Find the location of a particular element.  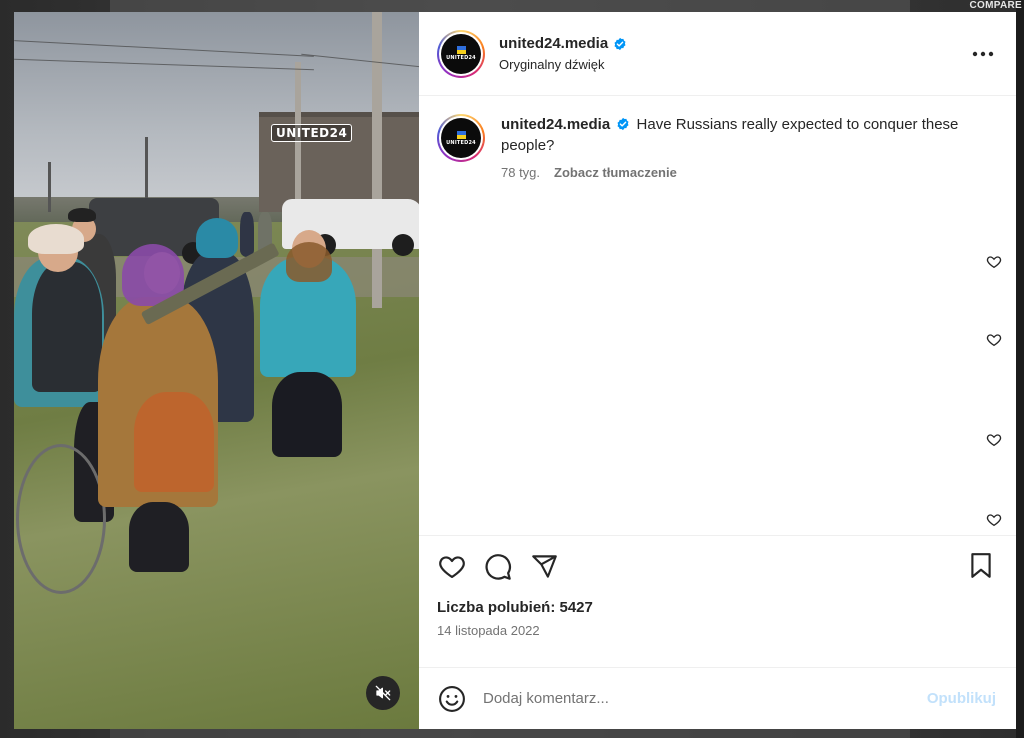

background-feed-strip is located at coordinates (510, 6).